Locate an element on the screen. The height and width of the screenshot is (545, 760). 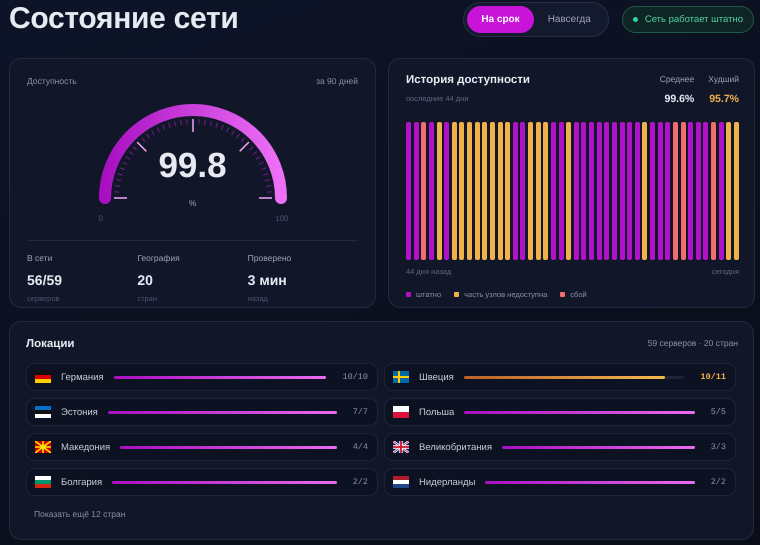
server-count: 10/11 is located at coordinates (713, 377).